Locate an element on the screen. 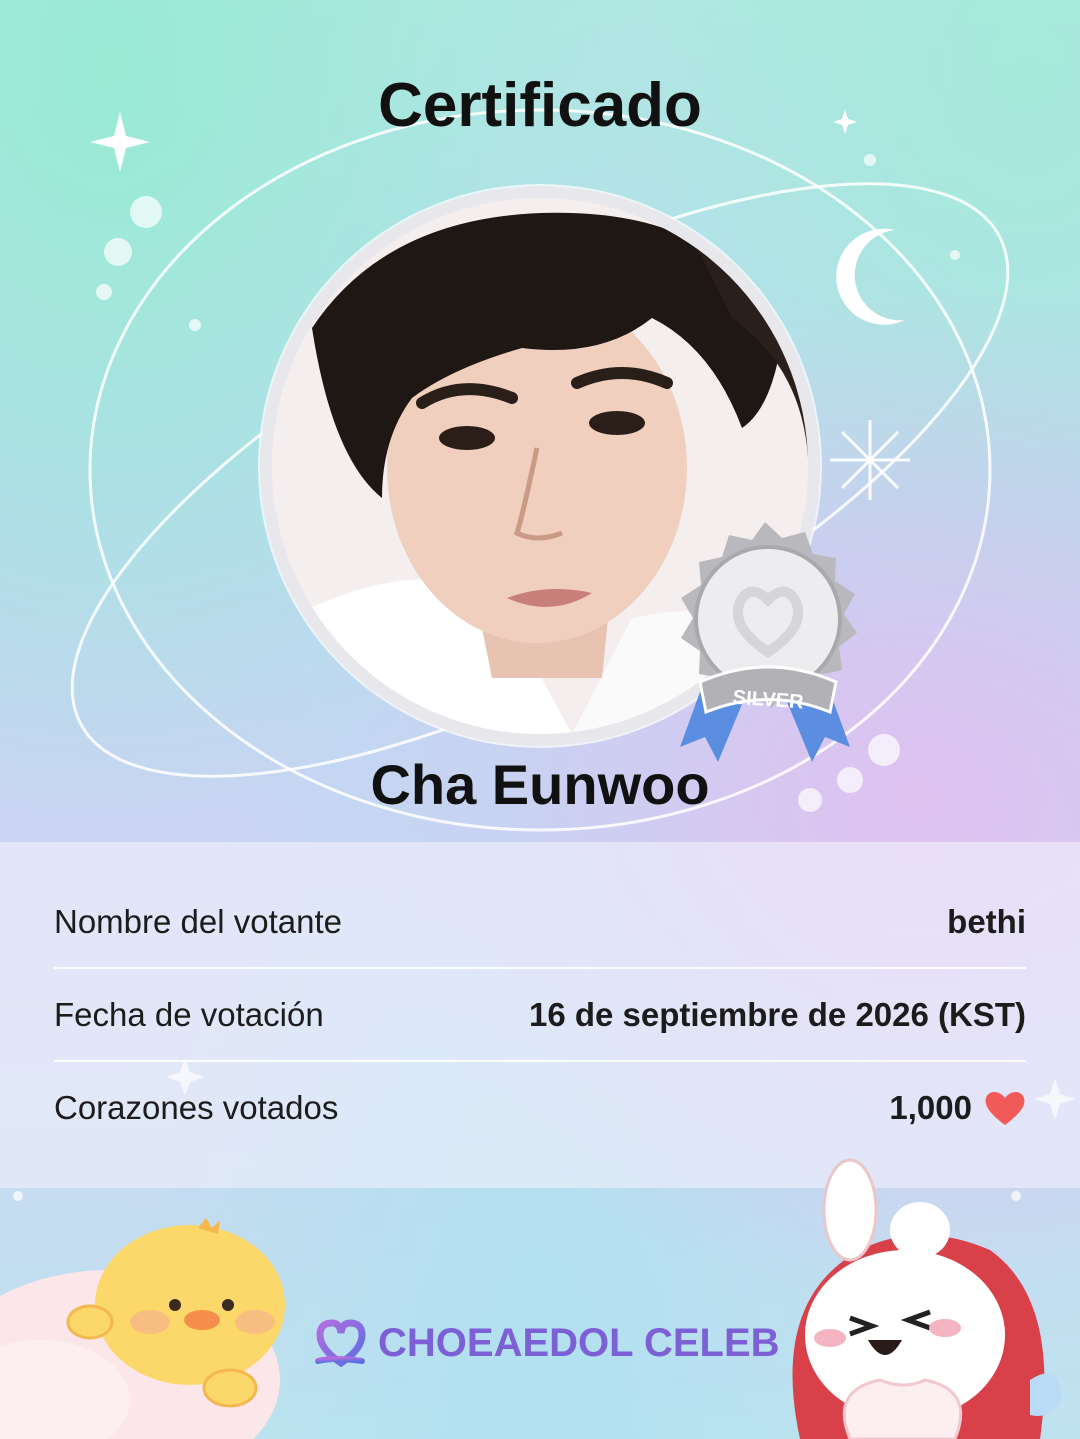 The image size is (1080, 1439). choeaedol-logo-icon is located at coordinates (340, 1343).